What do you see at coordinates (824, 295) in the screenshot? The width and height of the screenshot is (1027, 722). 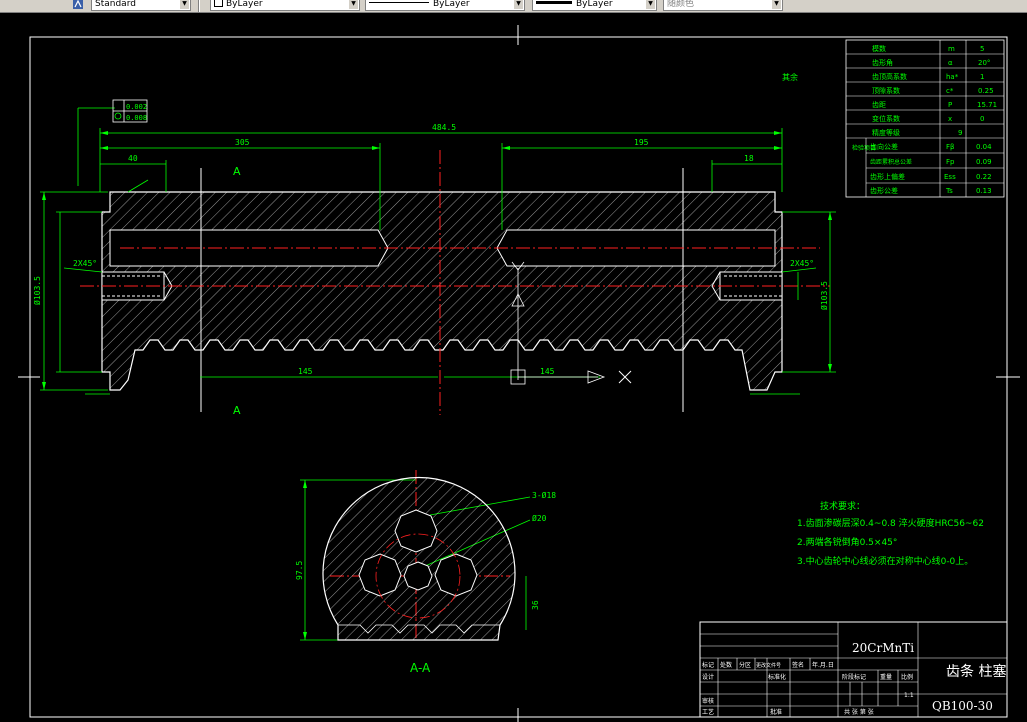 I see `dim-height-right: Ø103.5` at bounding box center [824, 295].